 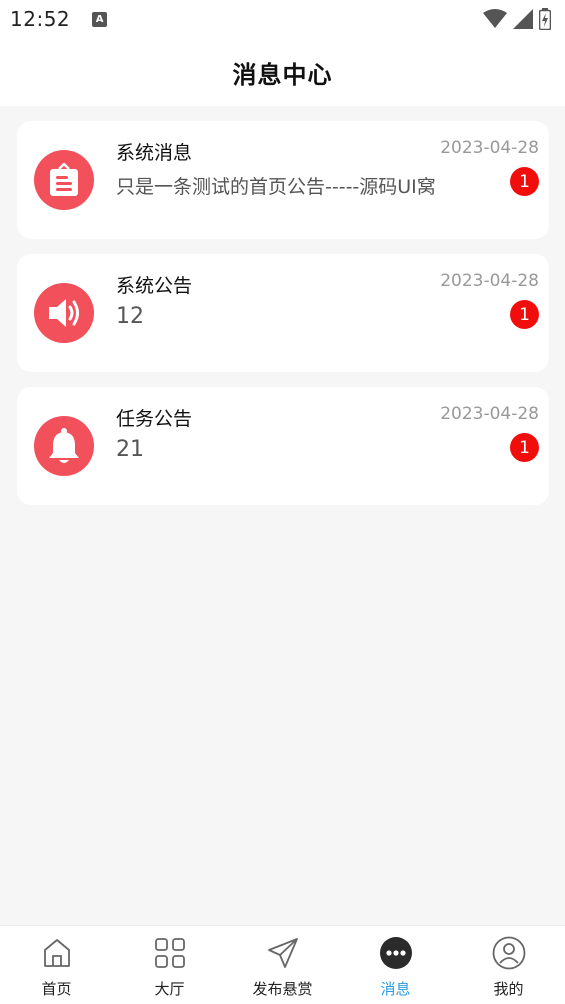 I want to click on tab-mine: 我的, so click(x=508, y=965).